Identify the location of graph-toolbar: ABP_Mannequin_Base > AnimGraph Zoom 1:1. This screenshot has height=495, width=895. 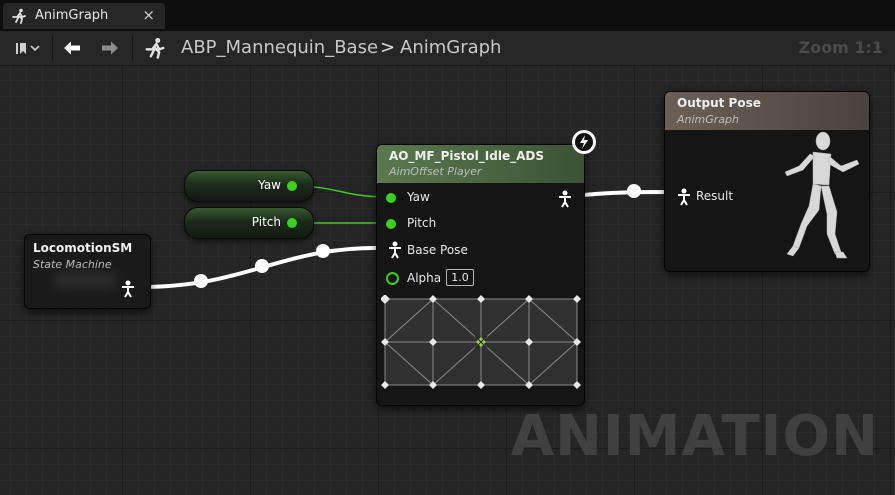
(447, 48).